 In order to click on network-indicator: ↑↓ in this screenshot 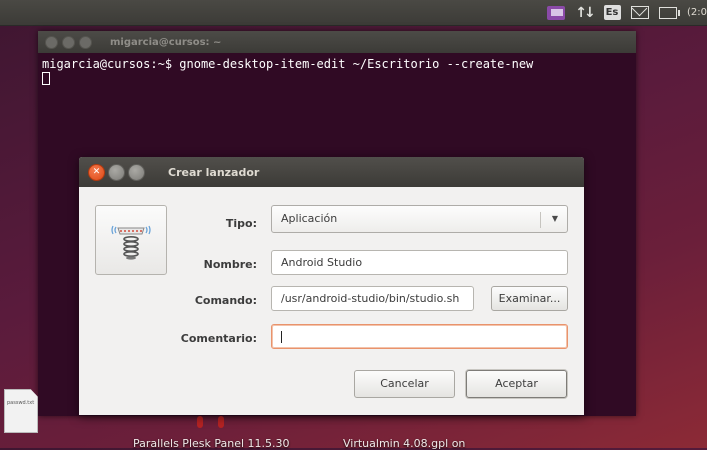, I will do `click(585, 12)`.